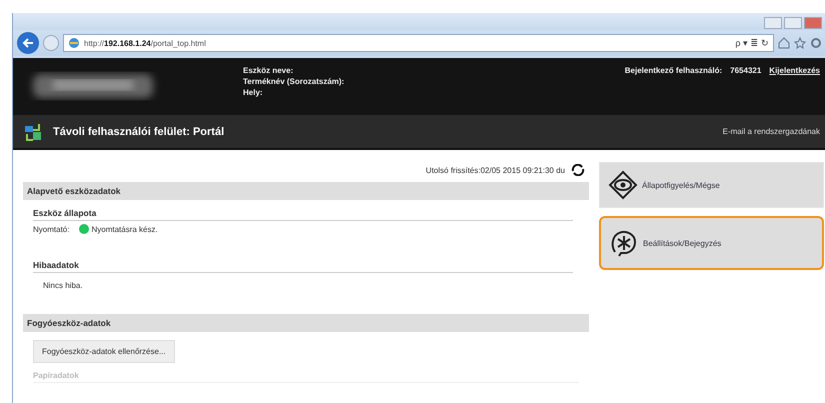  What do you see at coordinates (138, 132) in the screenshot?
I see `page-title: Távoli felhasználói felület: Portál` at bounding box center [138, 132].